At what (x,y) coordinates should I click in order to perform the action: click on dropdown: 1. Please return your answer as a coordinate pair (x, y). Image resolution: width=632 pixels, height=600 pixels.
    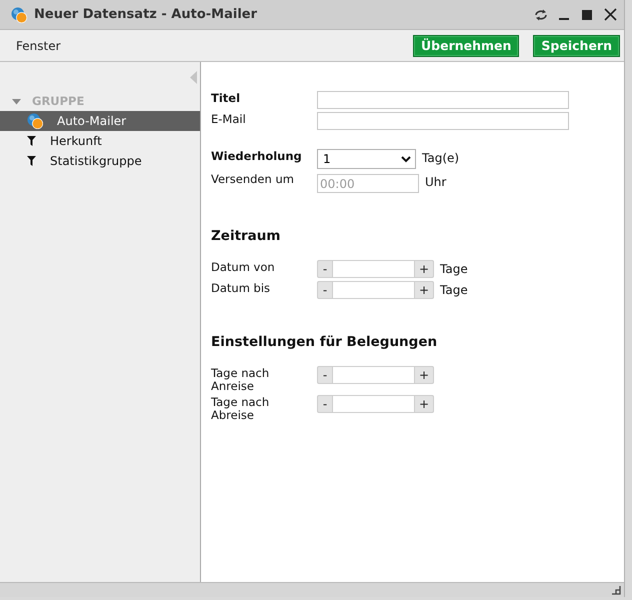
    Looking at the image, I should click on (366, 159).